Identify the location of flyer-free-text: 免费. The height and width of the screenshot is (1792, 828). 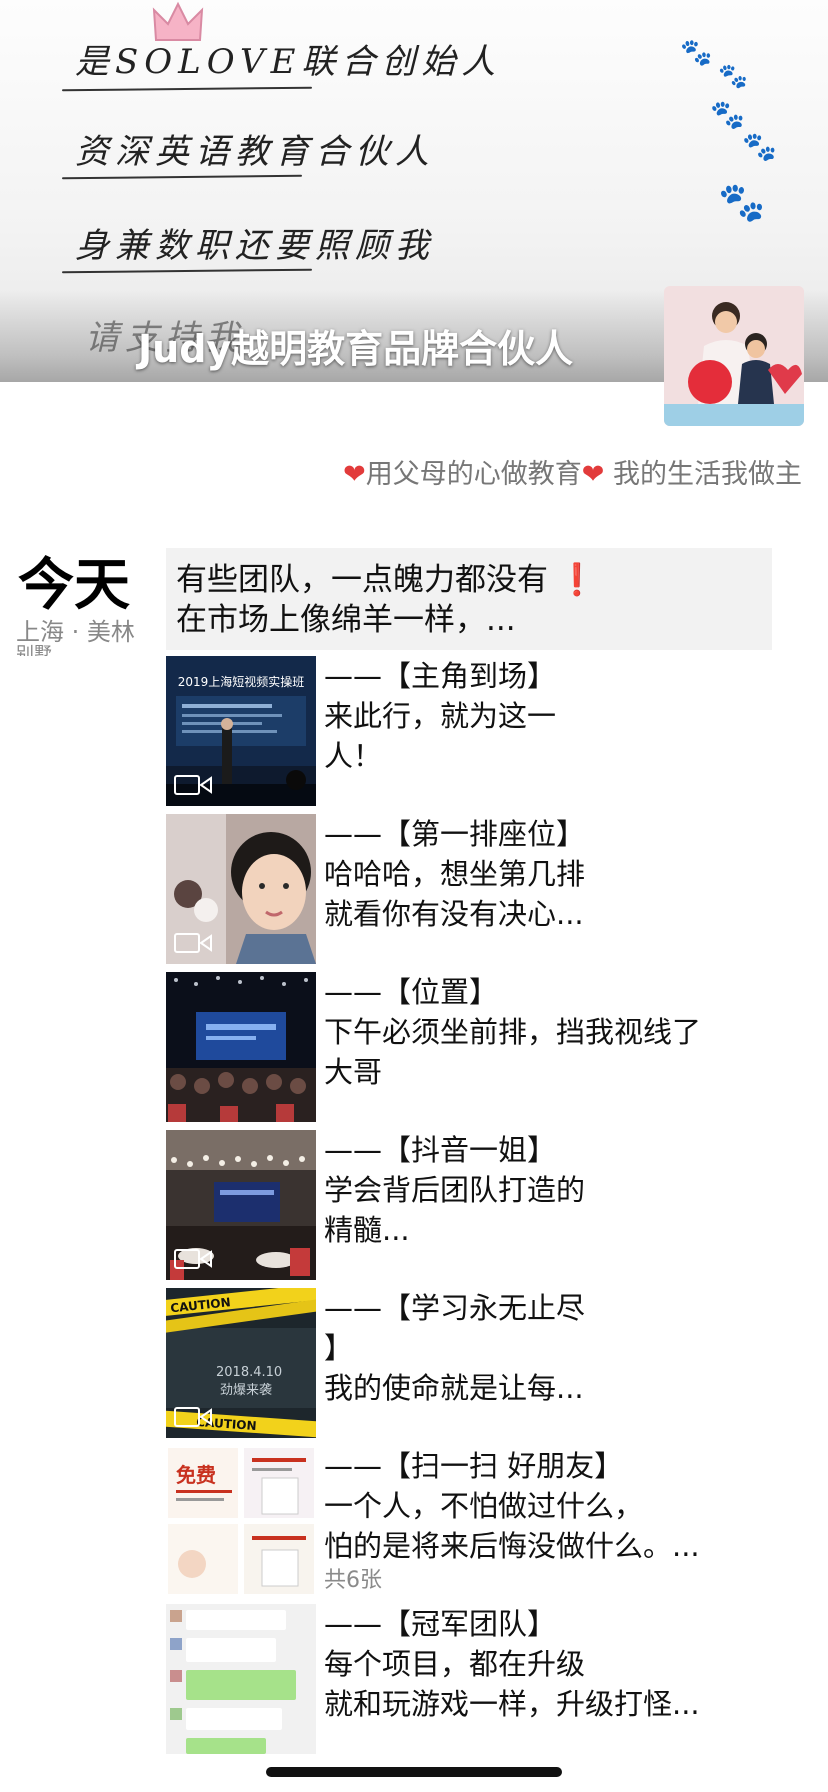
(196, 1475).